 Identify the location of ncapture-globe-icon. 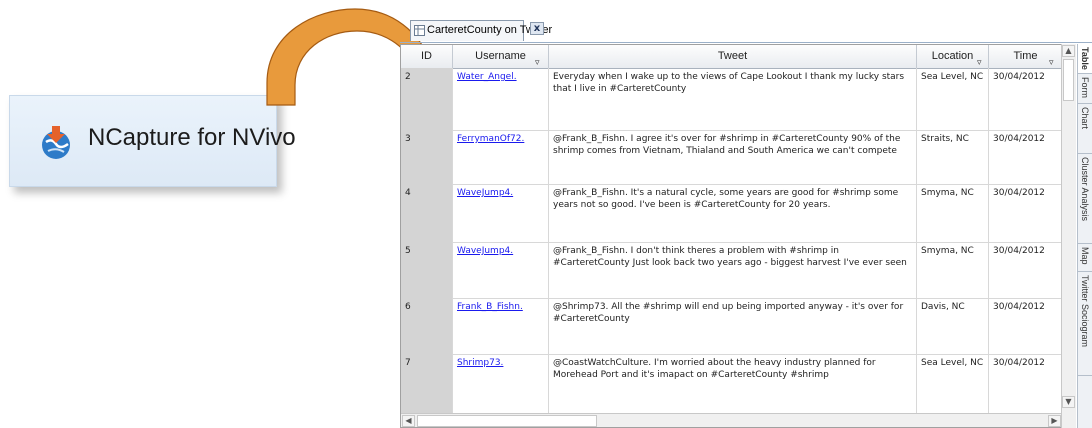
(56, 142).